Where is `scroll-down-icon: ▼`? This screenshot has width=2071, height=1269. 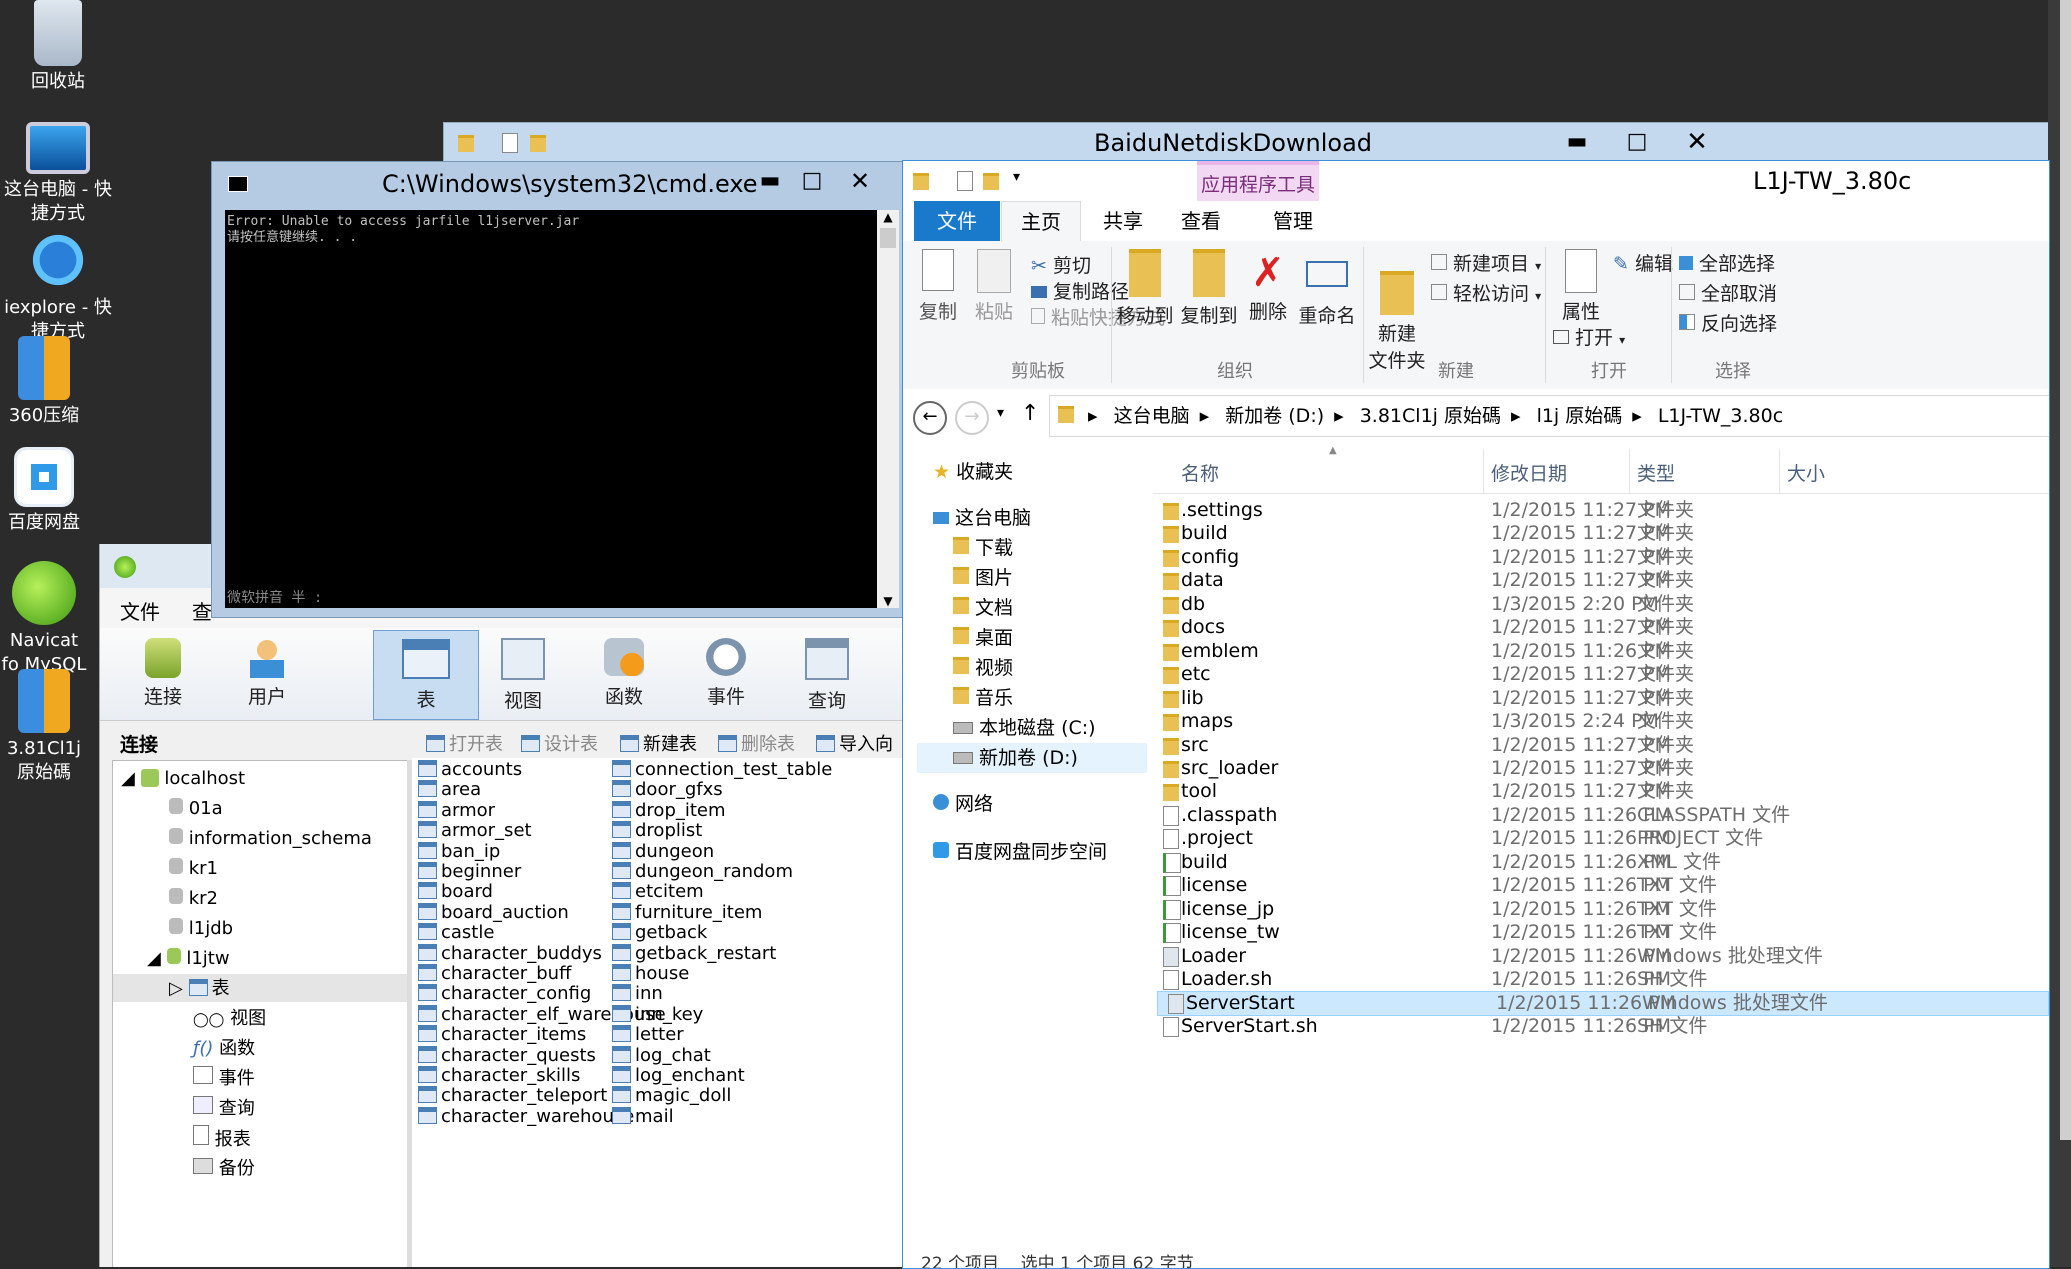 scroll-down-icon: ▼ is located at coordinates (888, 601).